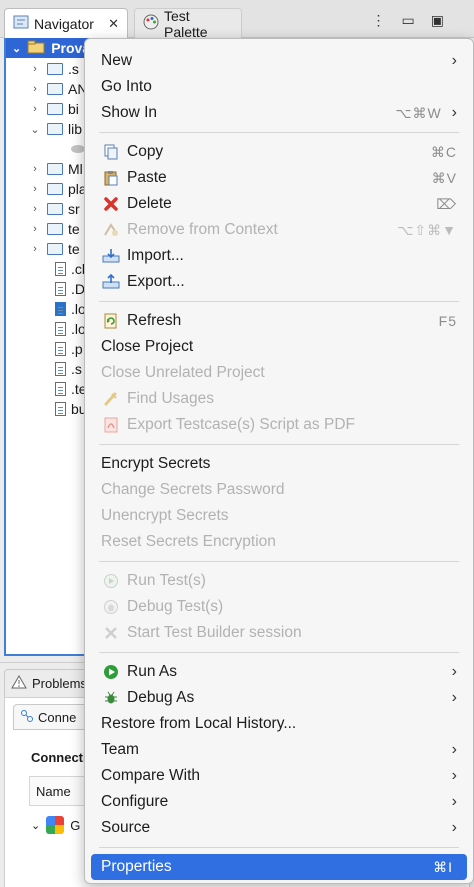 The height and width of the screenshot is (887, 474). Describe the element at coordinates (75, 169) in the screenshot. I see `tree-item-label: Ml` at that location.